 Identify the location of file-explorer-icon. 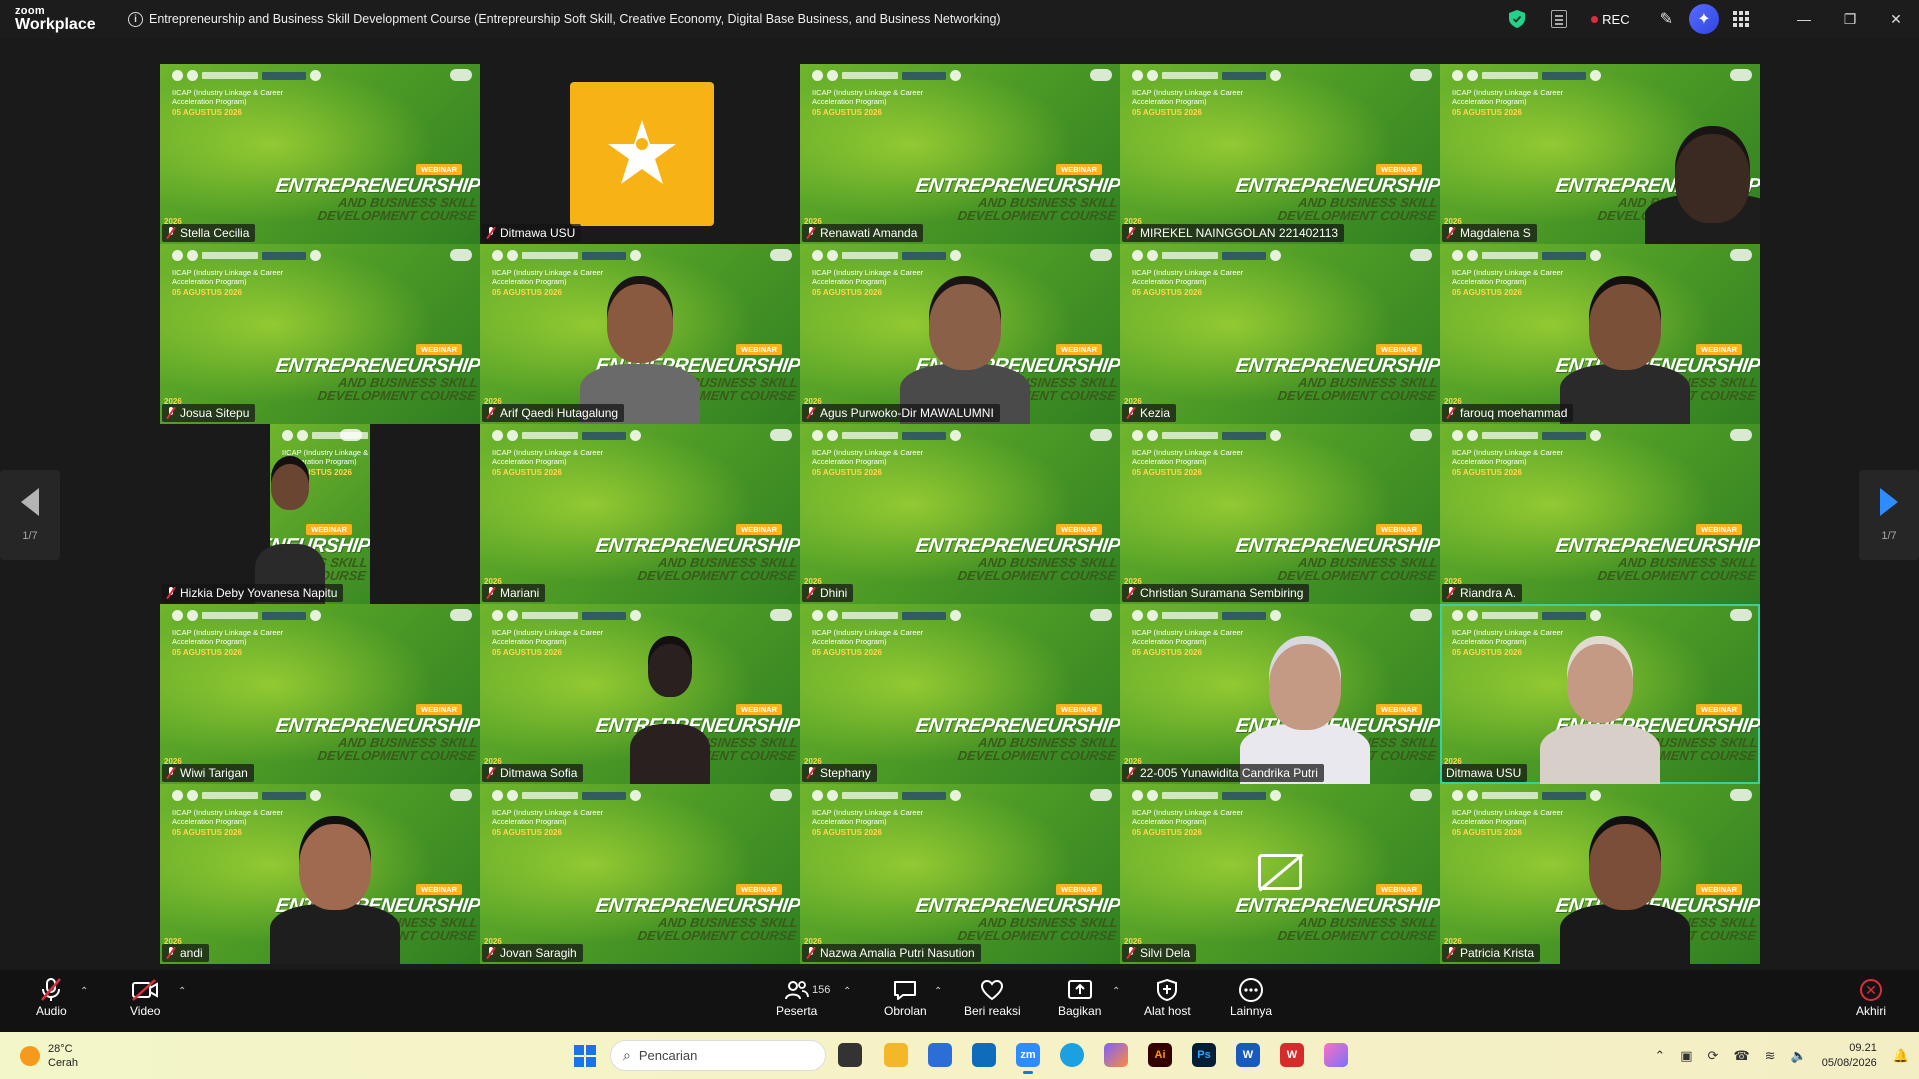
(896, 1055).